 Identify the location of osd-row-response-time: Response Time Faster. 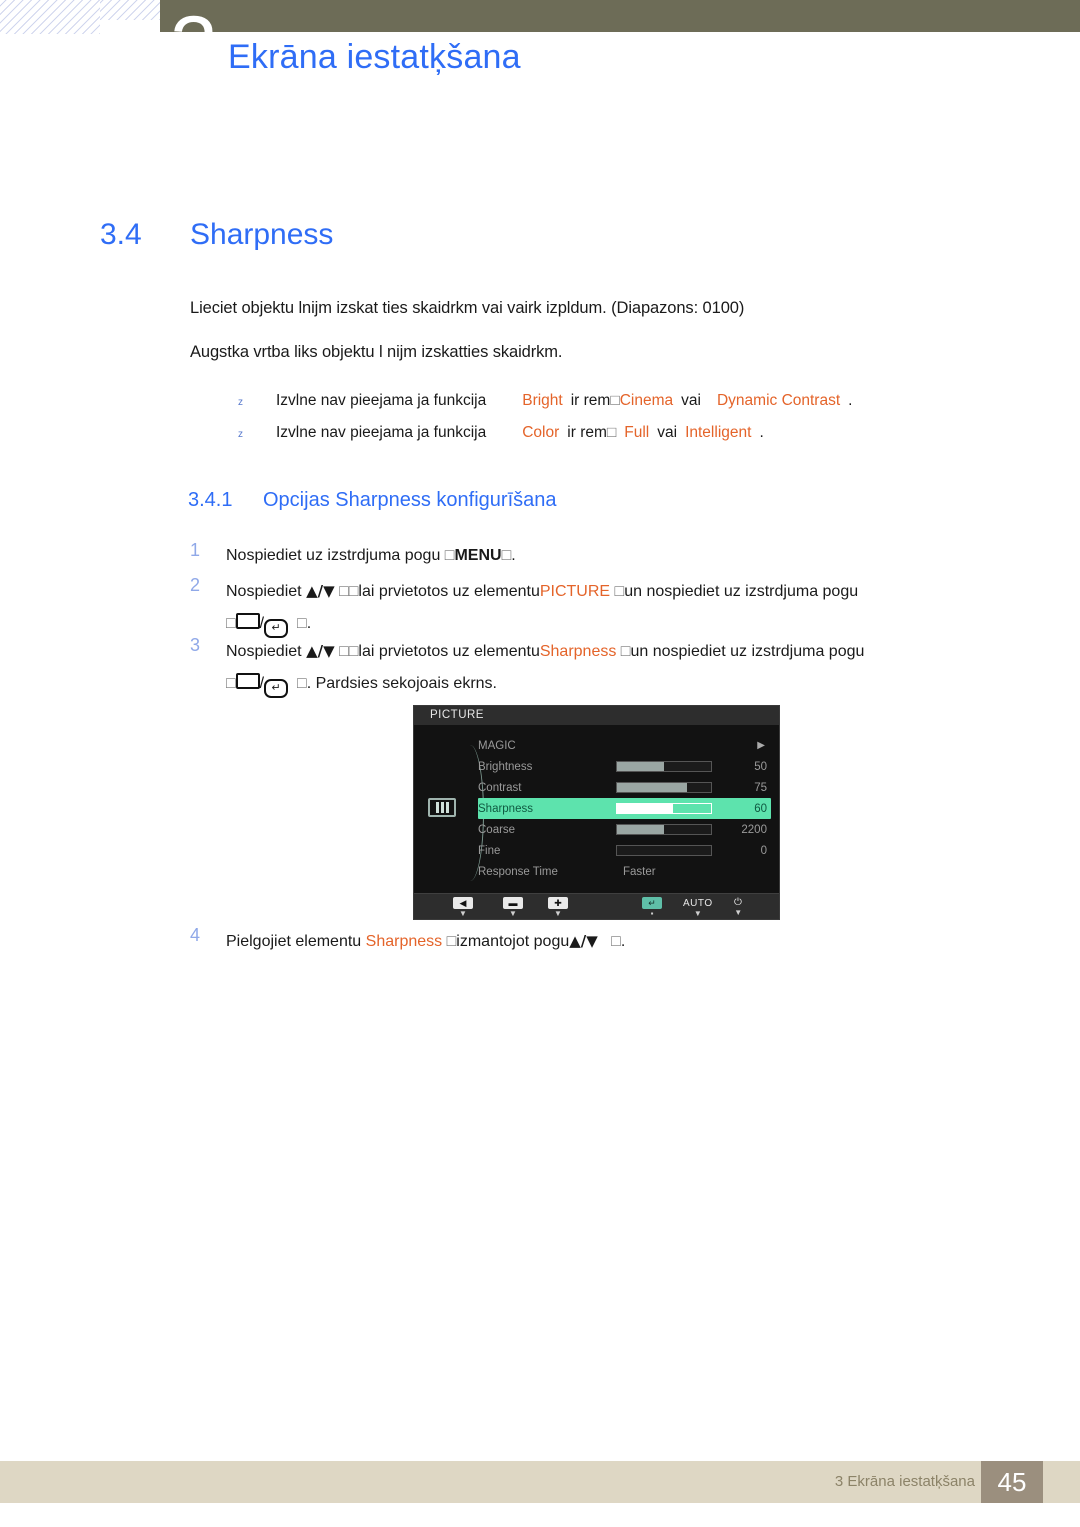
(624, 871).